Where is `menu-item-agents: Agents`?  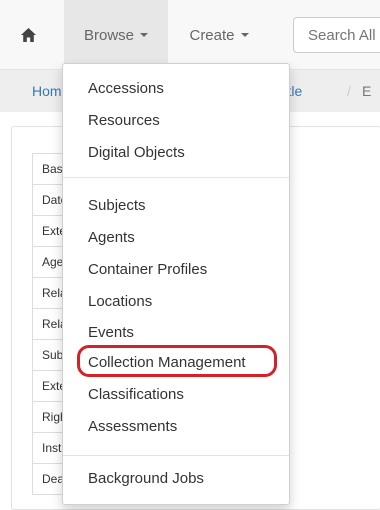
menu-item-agents: Agents is located at coordinates (111, 237).